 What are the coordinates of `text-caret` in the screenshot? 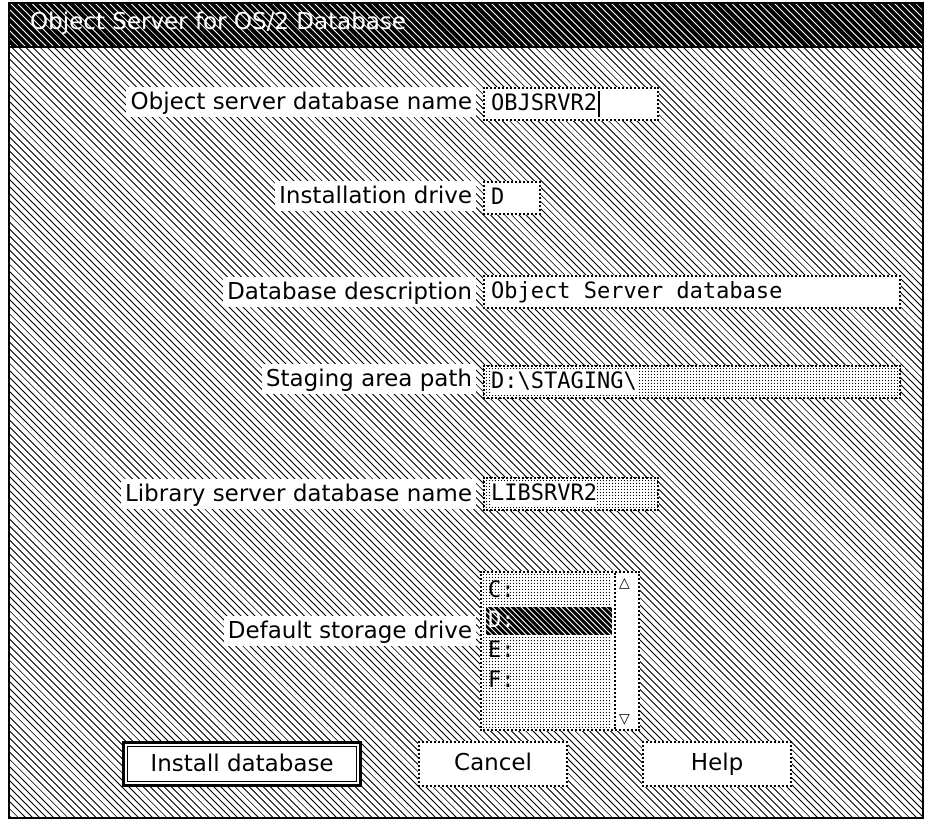 It's located at (598, 104).